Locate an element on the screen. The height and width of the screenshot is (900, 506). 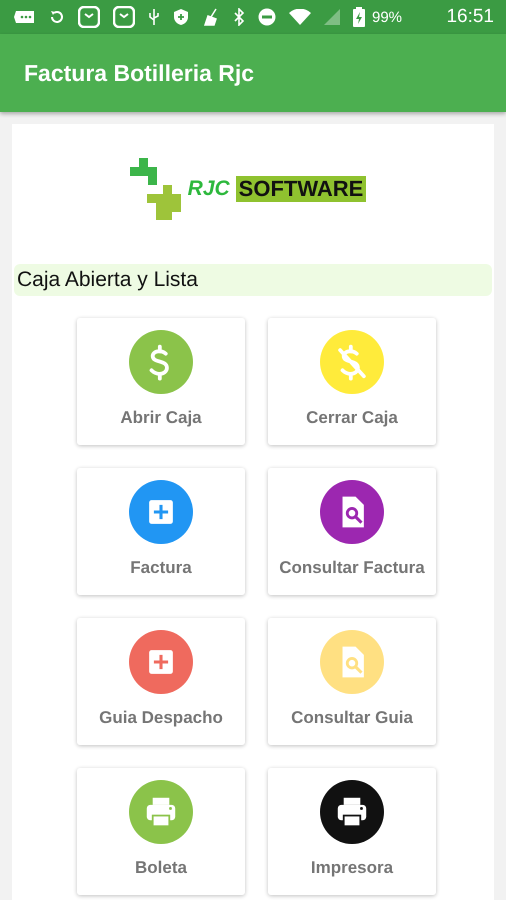
menu-tile: Cerrar Caja is located at coordinates (352, 381).